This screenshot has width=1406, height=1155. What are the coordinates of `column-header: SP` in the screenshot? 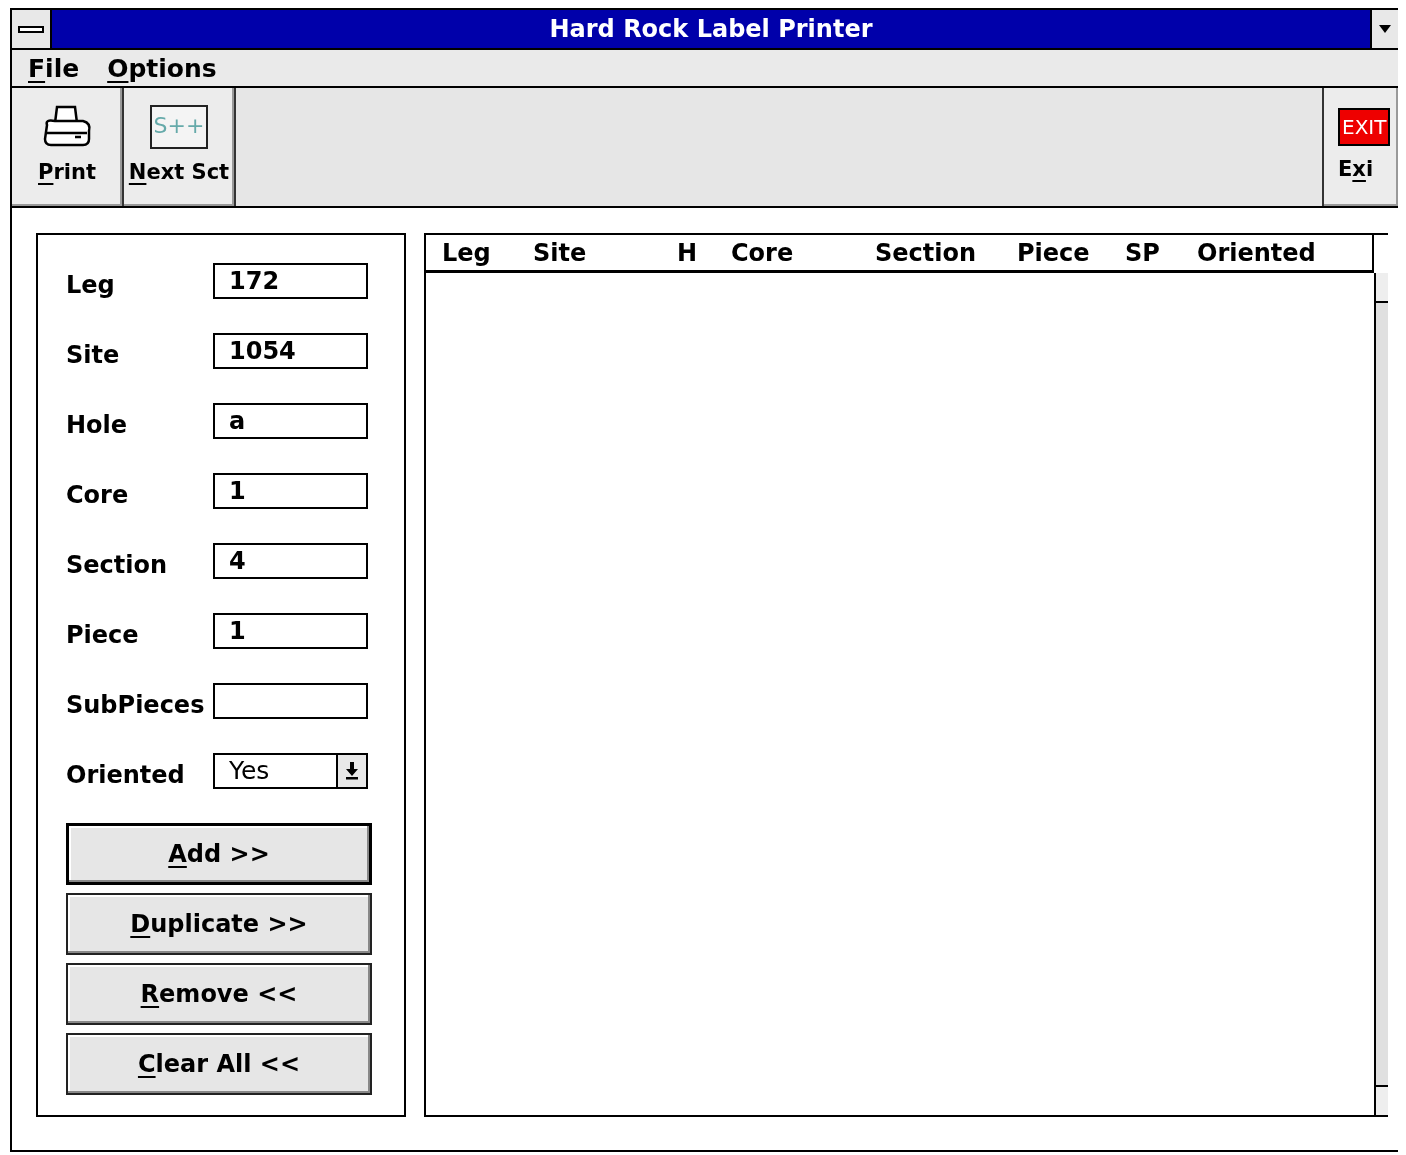 It's located at (1143, 253).